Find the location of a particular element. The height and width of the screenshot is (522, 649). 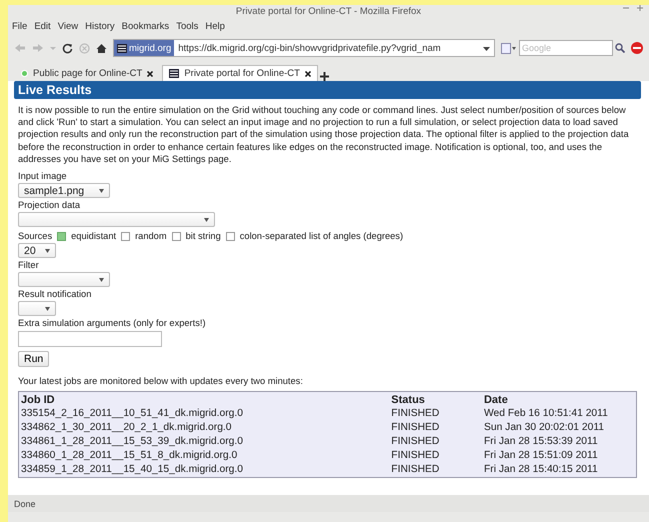

radio-label: colon-separated list of angles (degrees) is located at coordinates (322, 236).